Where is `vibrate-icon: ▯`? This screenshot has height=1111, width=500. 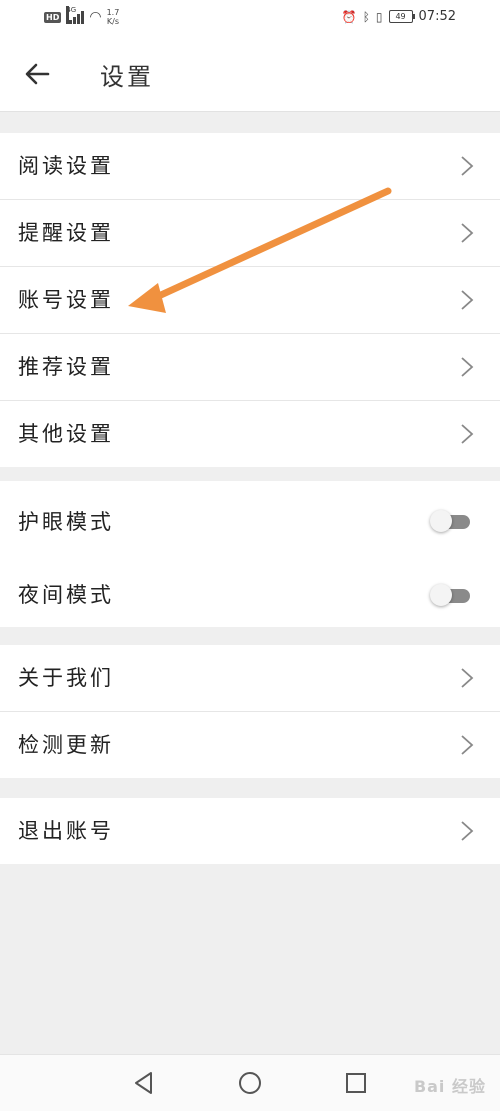
vibrate-icon: ▯ is located at coordinates (379, 16).